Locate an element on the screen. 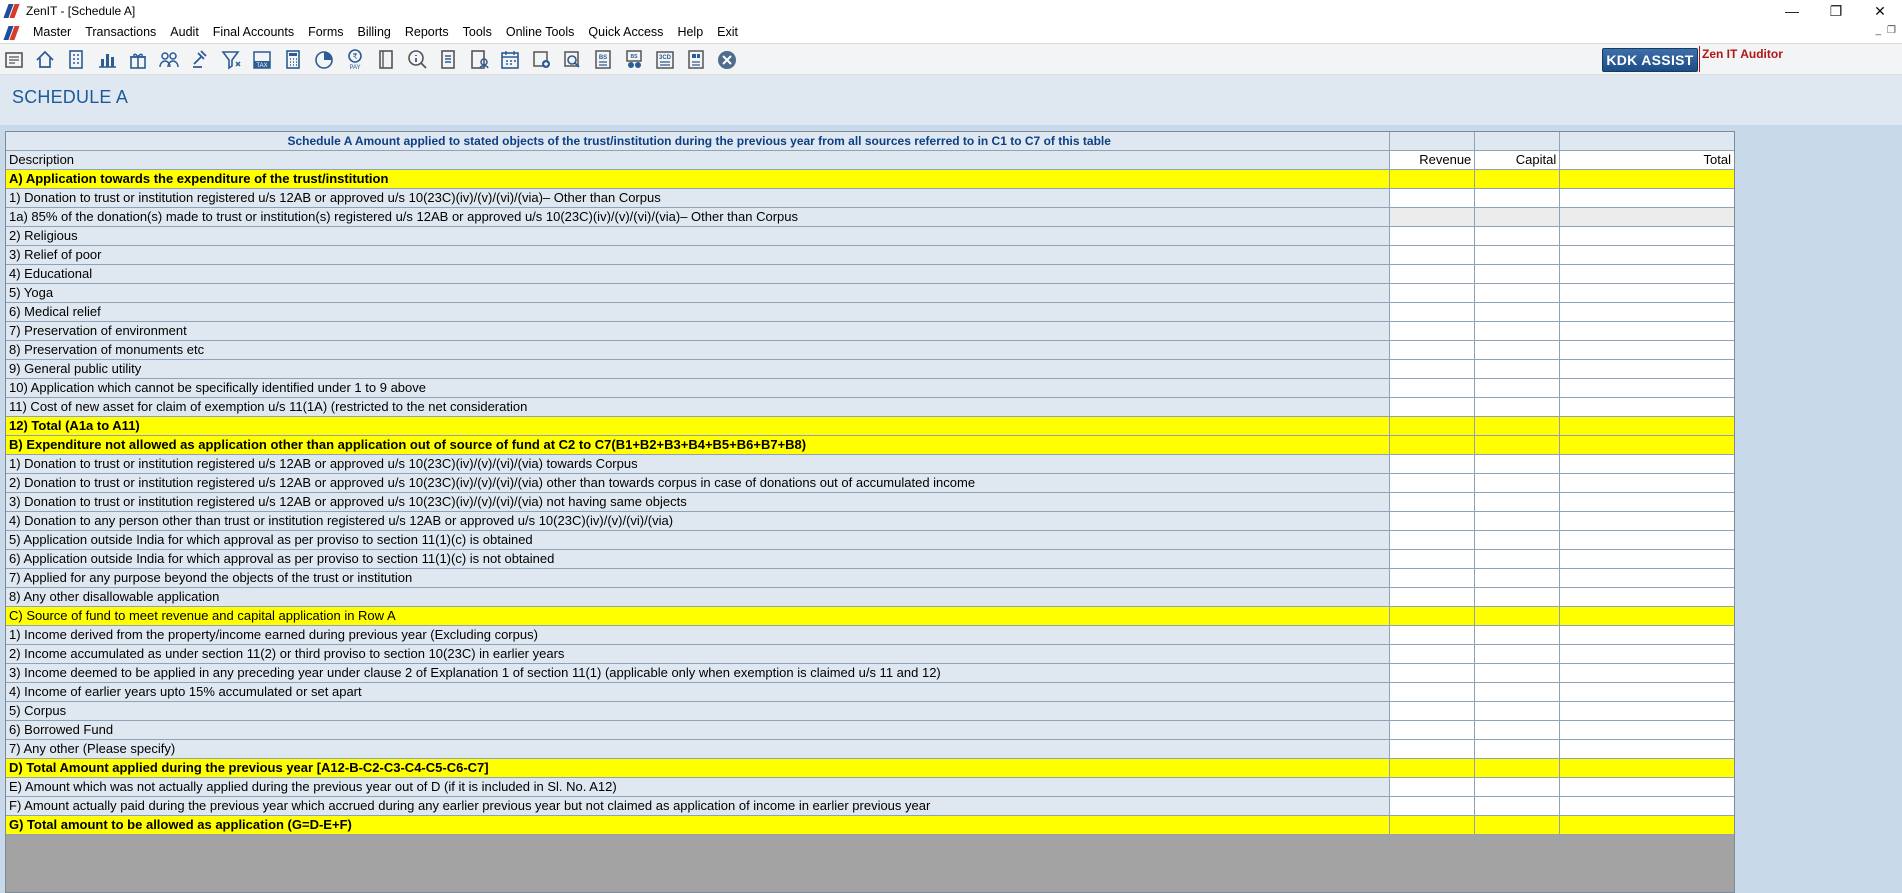 Image resolution: width=1902 pixels, height=893 pixels. restore-button: ❐ is located at coordinates (1836, 11).